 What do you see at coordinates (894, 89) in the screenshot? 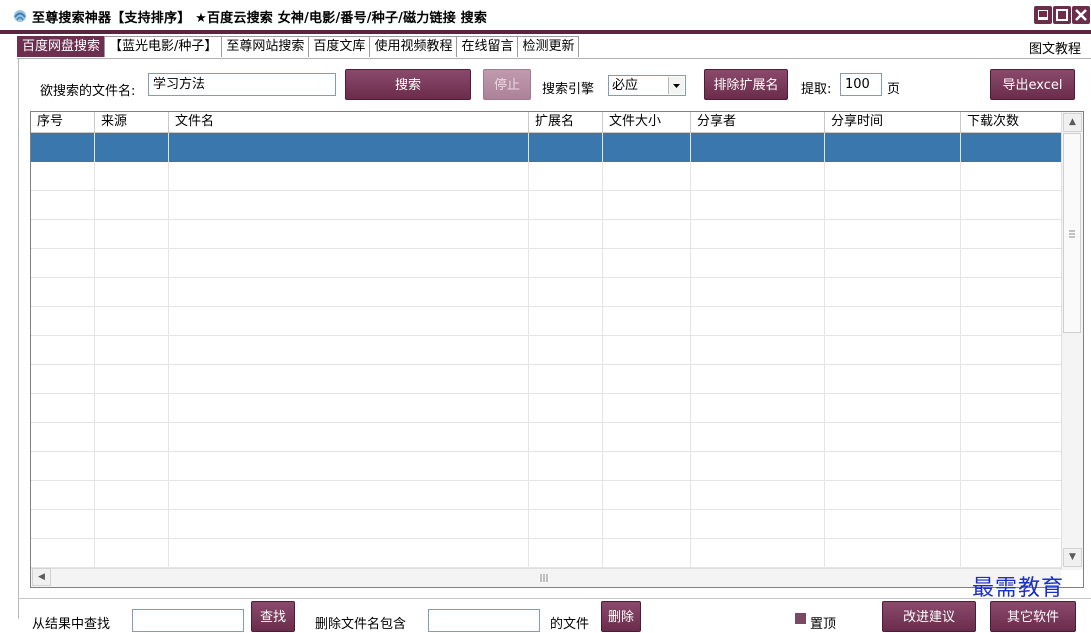
I see `page-unit-label: 页` at bounding box center [894, 89].